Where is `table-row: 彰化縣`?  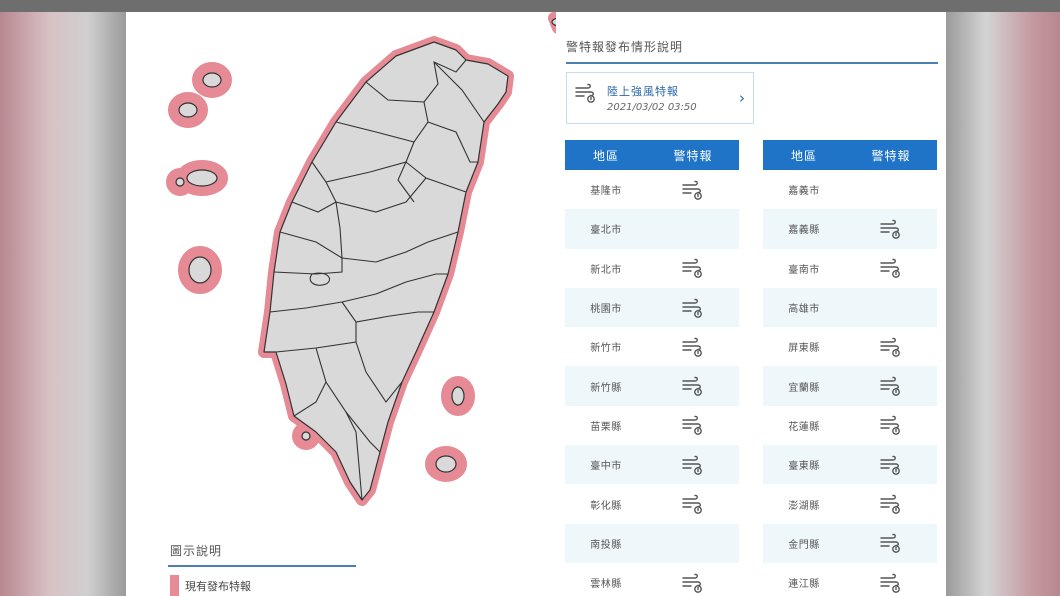
table-row: 彰化縣 is located at coordinates (652, 503).